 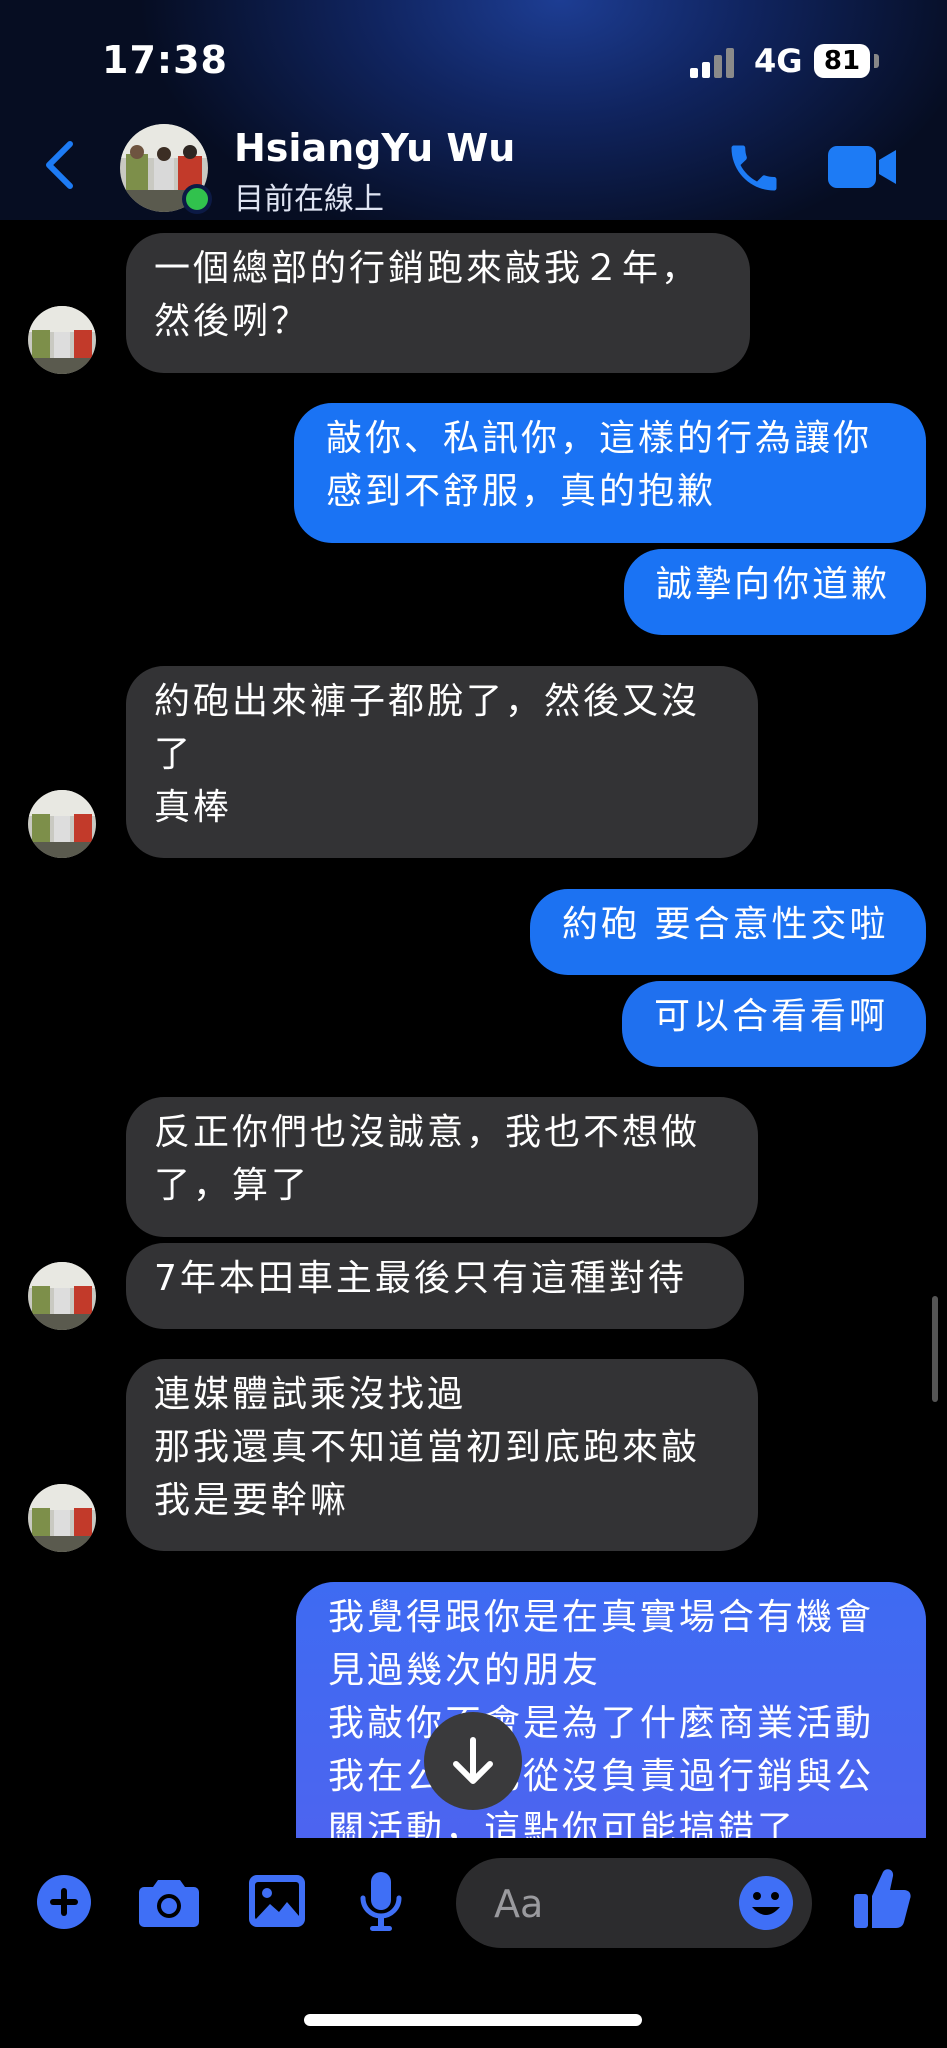 I want to click on contact-name: HsiangYu Wu, so click(x=374, y=148).